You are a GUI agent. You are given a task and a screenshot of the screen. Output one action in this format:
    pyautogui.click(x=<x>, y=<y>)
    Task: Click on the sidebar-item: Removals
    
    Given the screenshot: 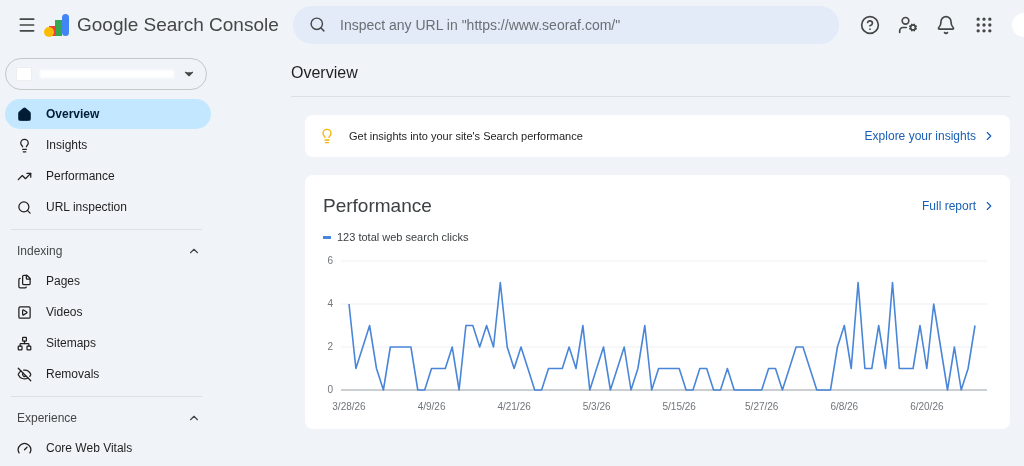 What is the action you would take?
    pyautogui.click(x=108, y=374)
    